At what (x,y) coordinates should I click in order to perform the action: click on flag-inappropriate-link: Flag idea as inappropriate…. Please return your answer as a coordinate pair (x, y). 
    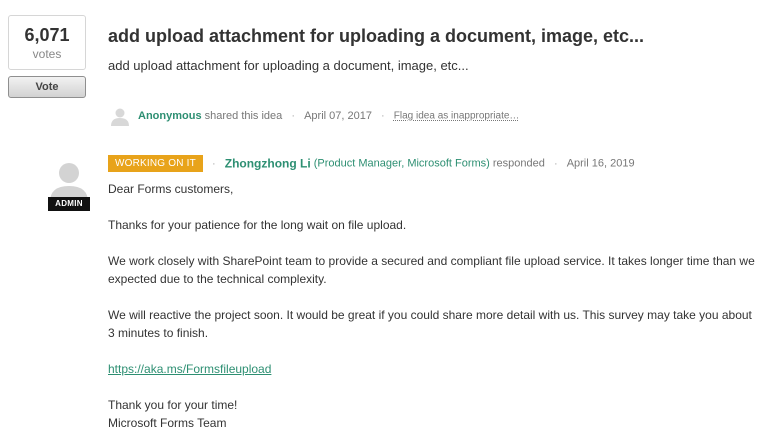
    Looking at the image, I should click on (457, 116).